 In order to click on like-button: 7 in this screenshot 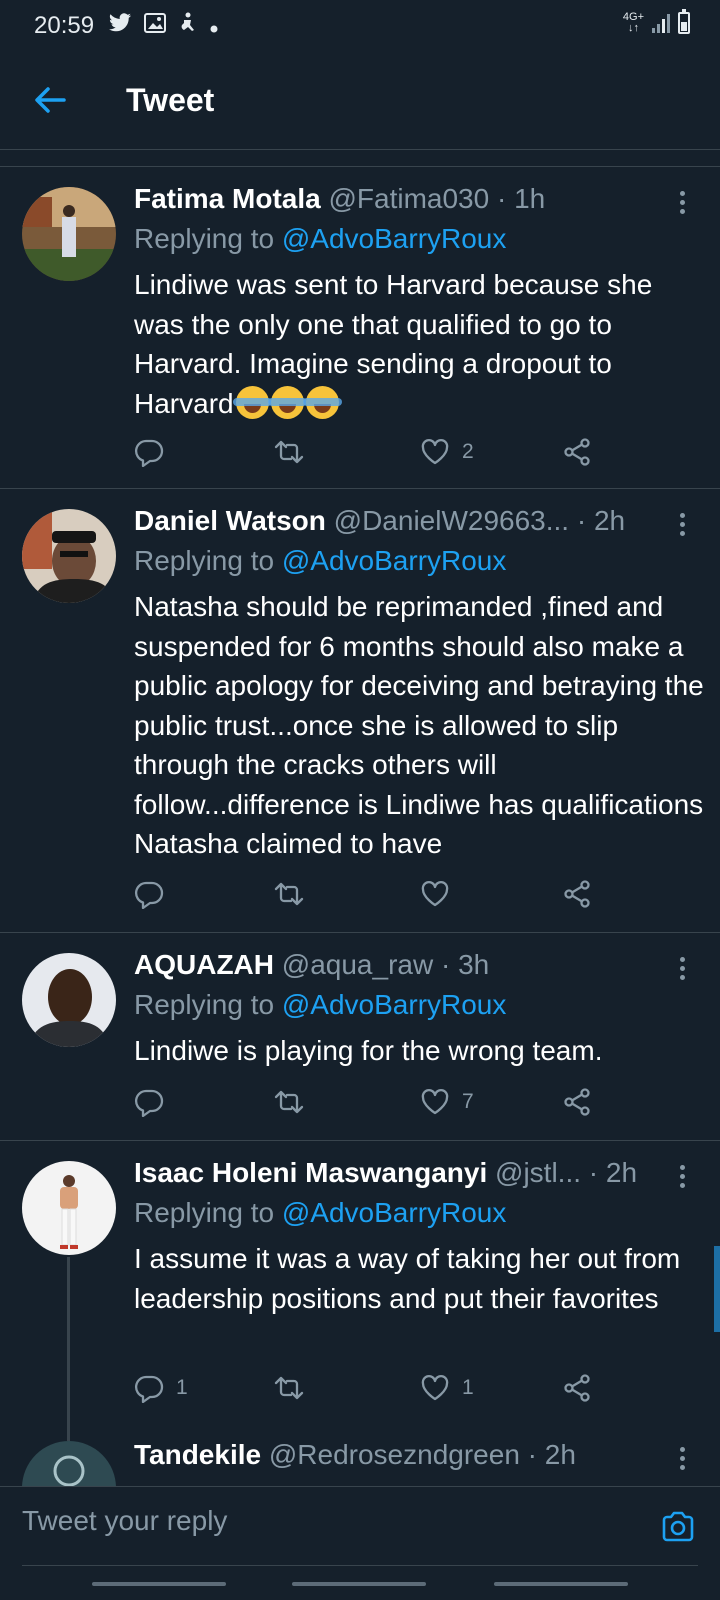, I will do `click(447, 1102)`.